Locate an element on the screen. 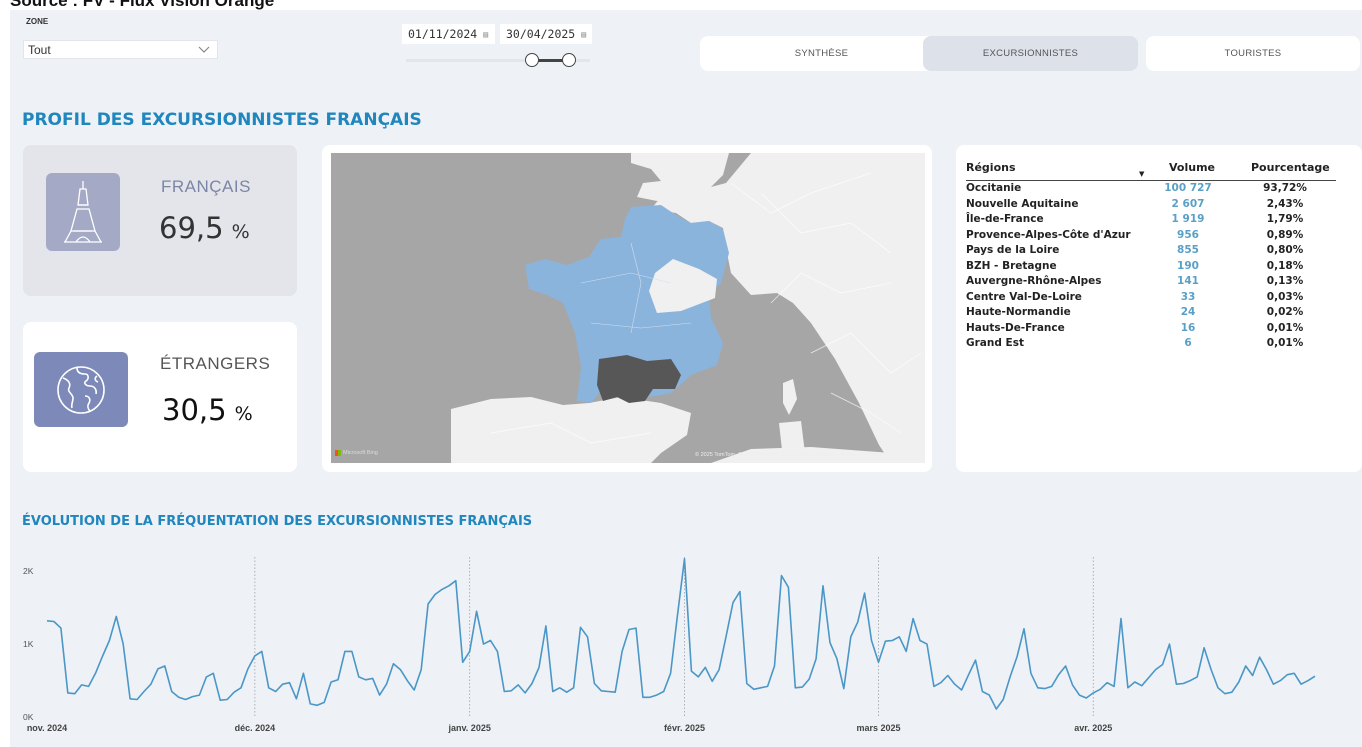  chevron-down-icon is located at coordinates (204, 49).